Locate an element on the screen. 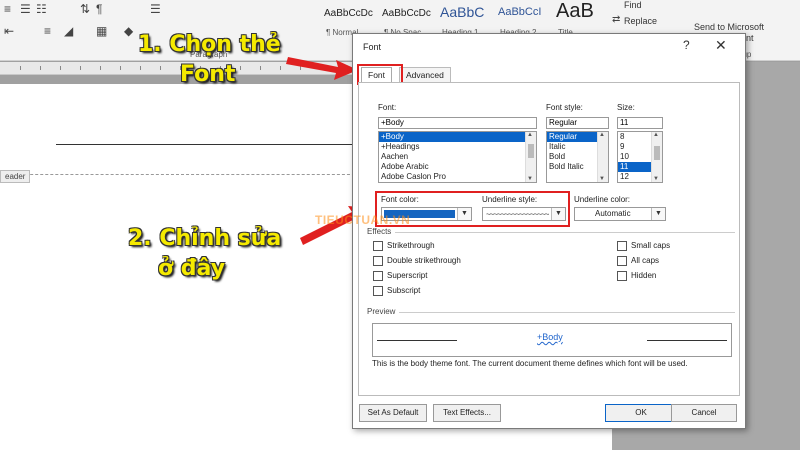 The width and height of the screenshot is (800, 450). step1-line2: Font is located at coordinates (208, 74).